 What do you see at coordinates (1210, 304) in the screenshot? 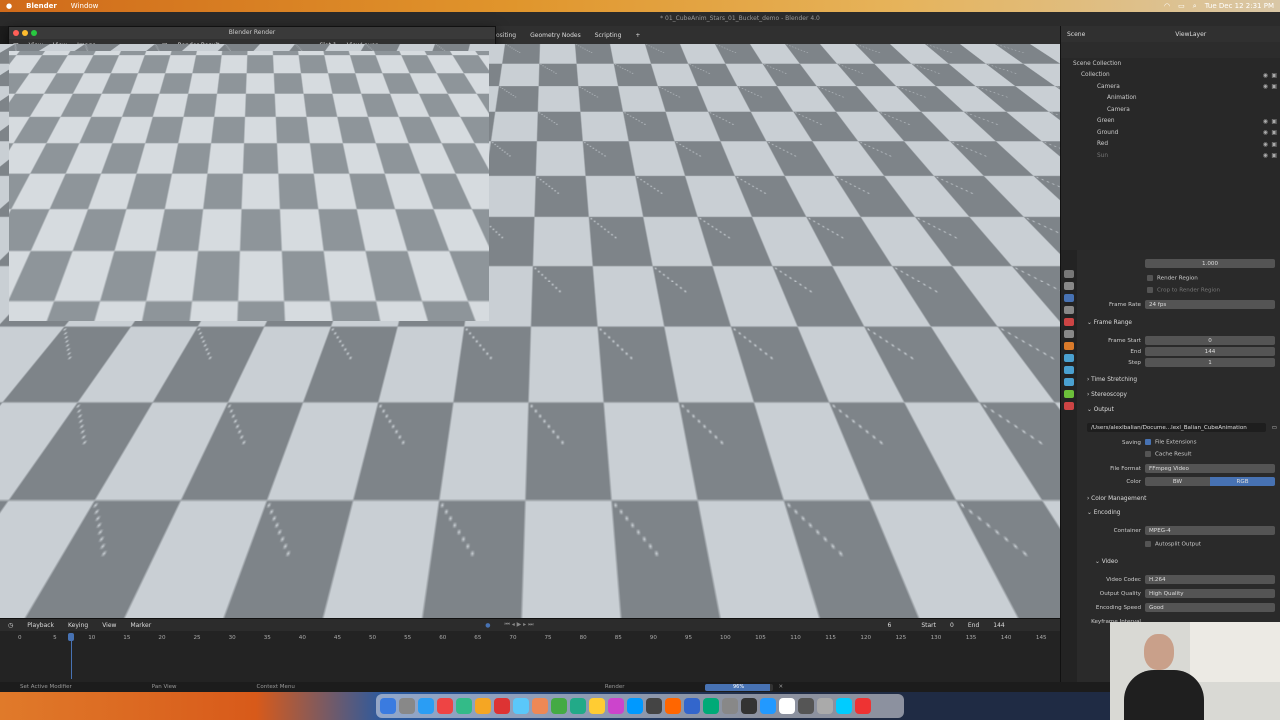
I see `frame-rate-dropdown: 24 fps` at bounding box center [1210, 304].